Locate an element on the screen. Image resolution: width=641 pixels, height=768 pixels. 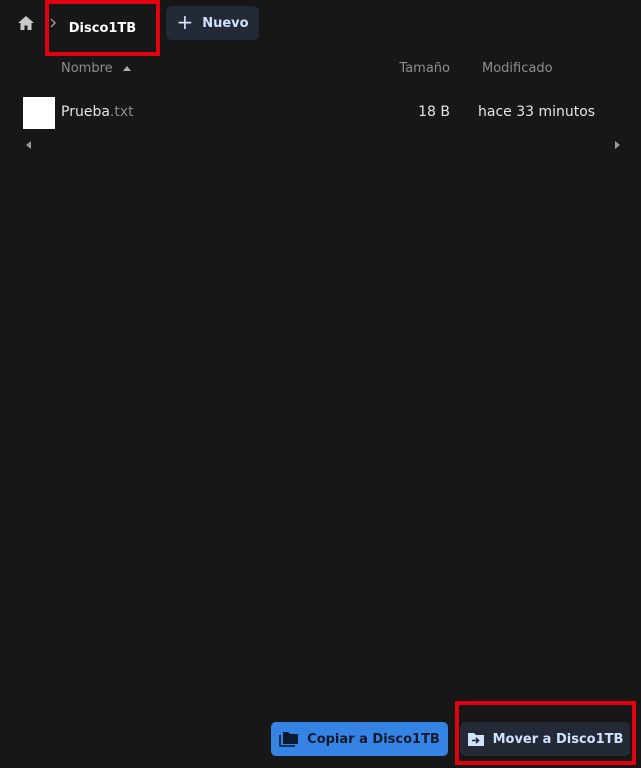
sort-ascending-icon is located at coordinates (126, 68).